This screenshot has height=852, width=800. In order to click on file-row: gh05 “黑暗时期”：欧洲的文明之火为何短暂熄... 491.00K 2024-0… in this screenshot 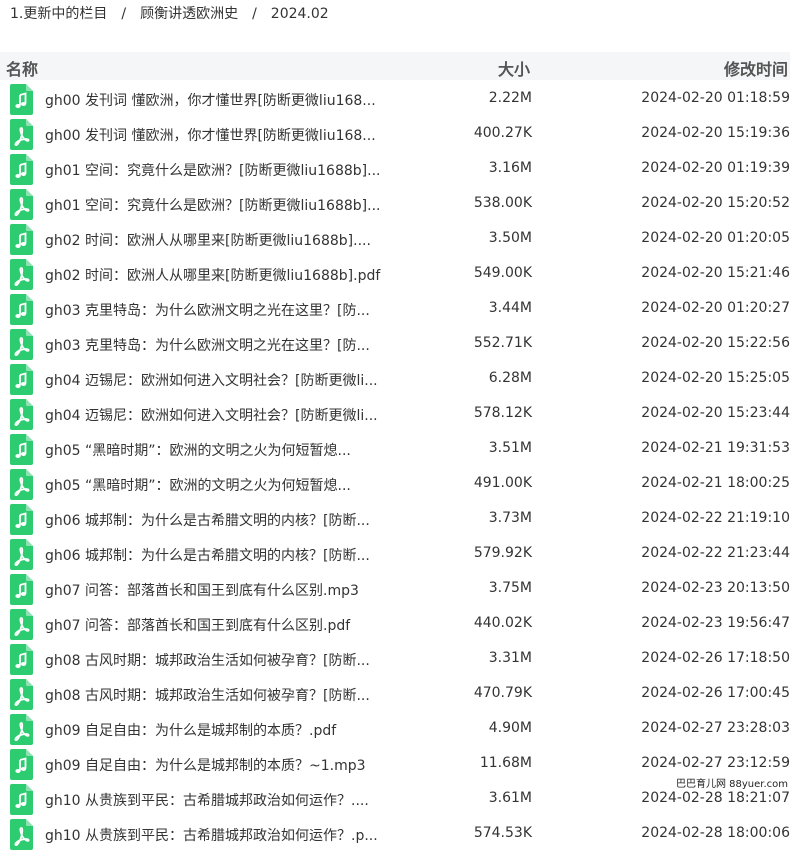, I will do `click(395, 484)`.